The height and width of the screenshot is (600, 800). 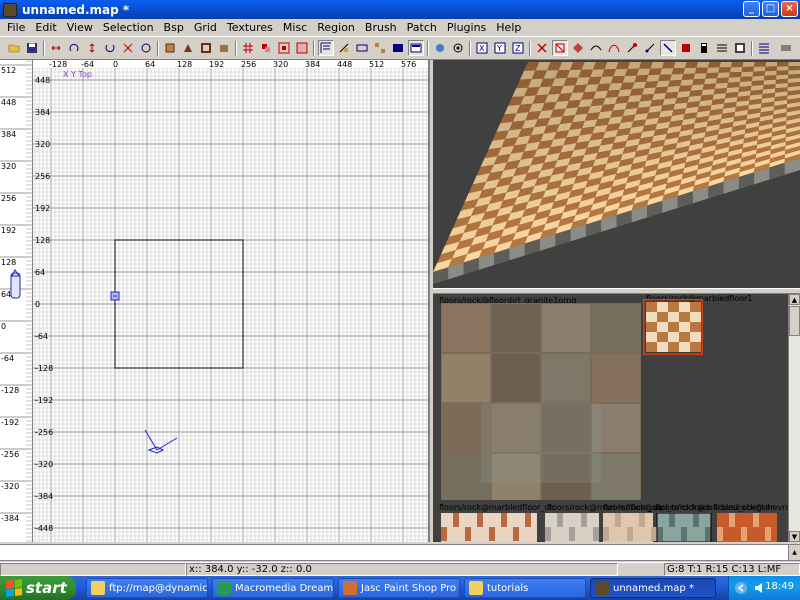 I want to click on view-change-icon, so click(x=326, y=48).